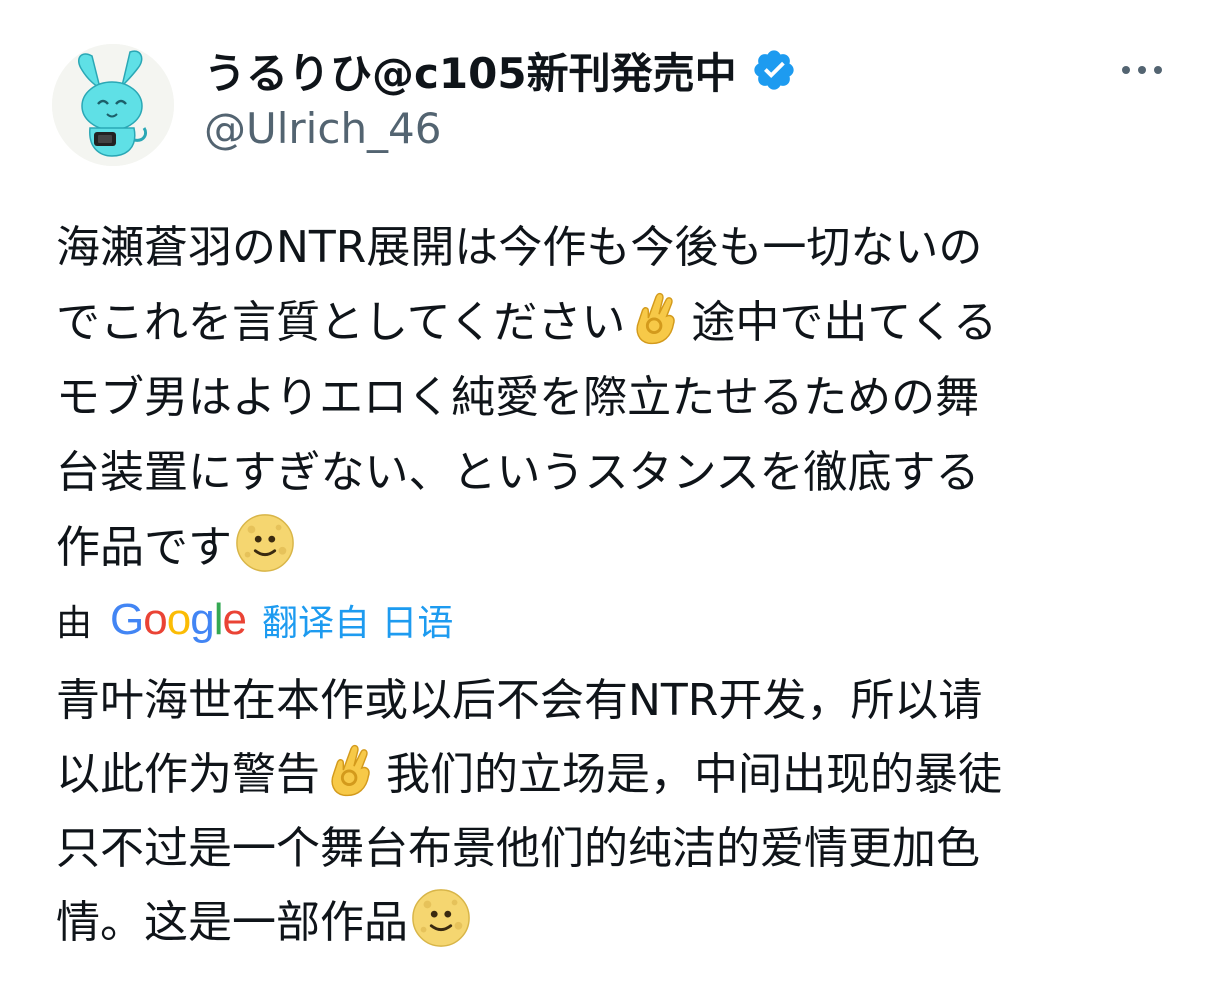 This screenshot has height=984, width=1220. I want to click on tweet-line: 台装置にすぎない、というスタンスを徹底する, so click(518, 472).